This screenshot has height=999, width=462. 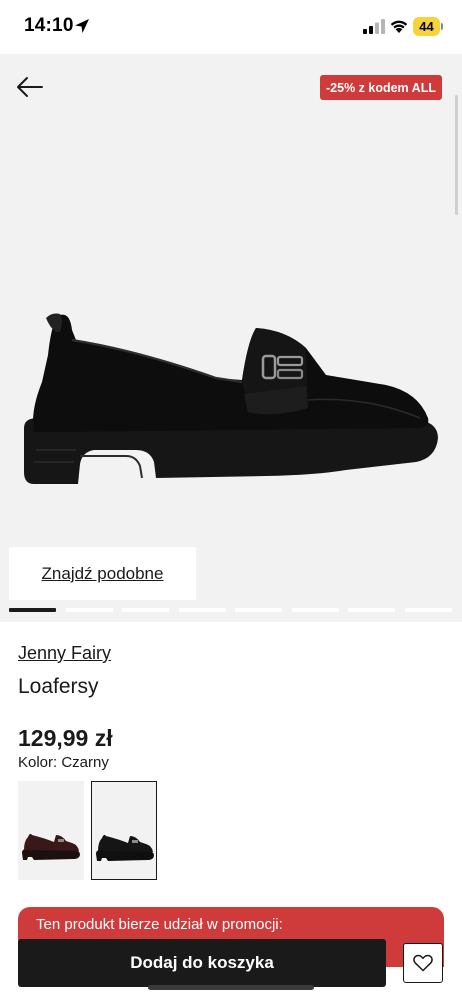 I want to click on swatch-shoe-black, so click(x=125, y=847).